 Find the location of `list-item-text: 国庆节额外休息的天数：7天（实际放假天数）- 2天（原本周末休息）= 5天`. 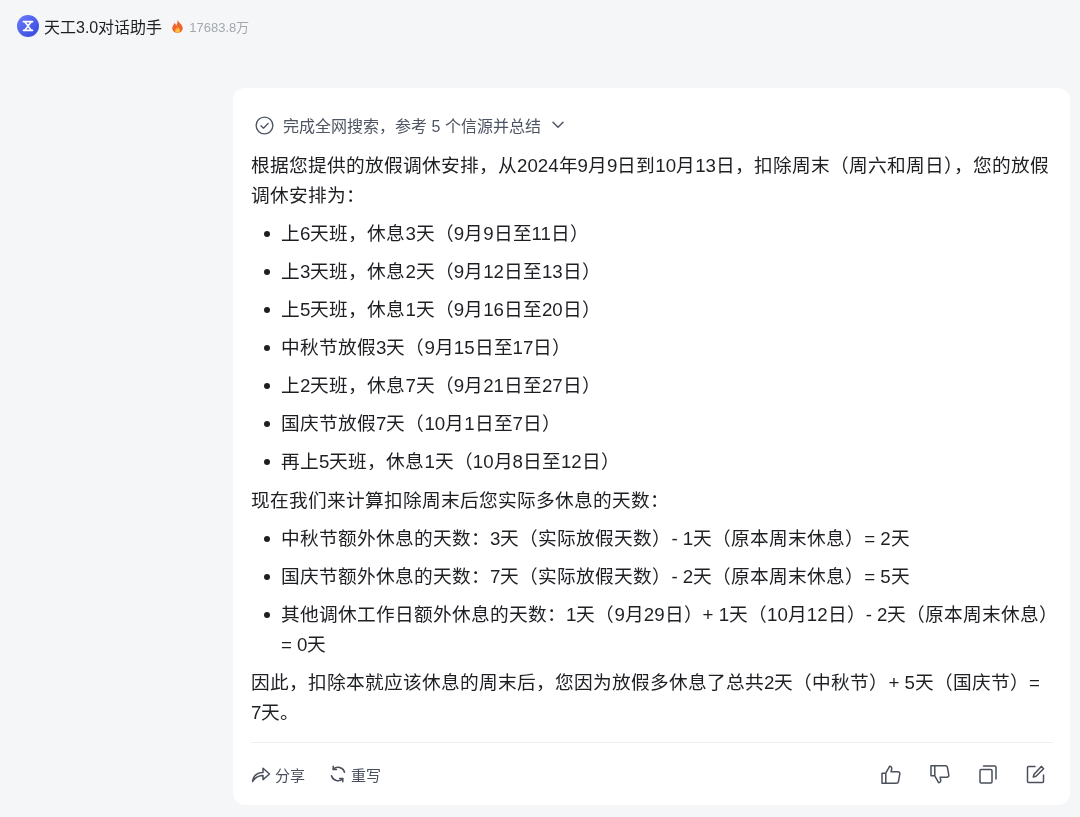

list-item-text: 国庆节额外休息的天数：7天（实际放假天数）- 2天（原本周末休息）= 5天 is located at coordinates (595, 577).